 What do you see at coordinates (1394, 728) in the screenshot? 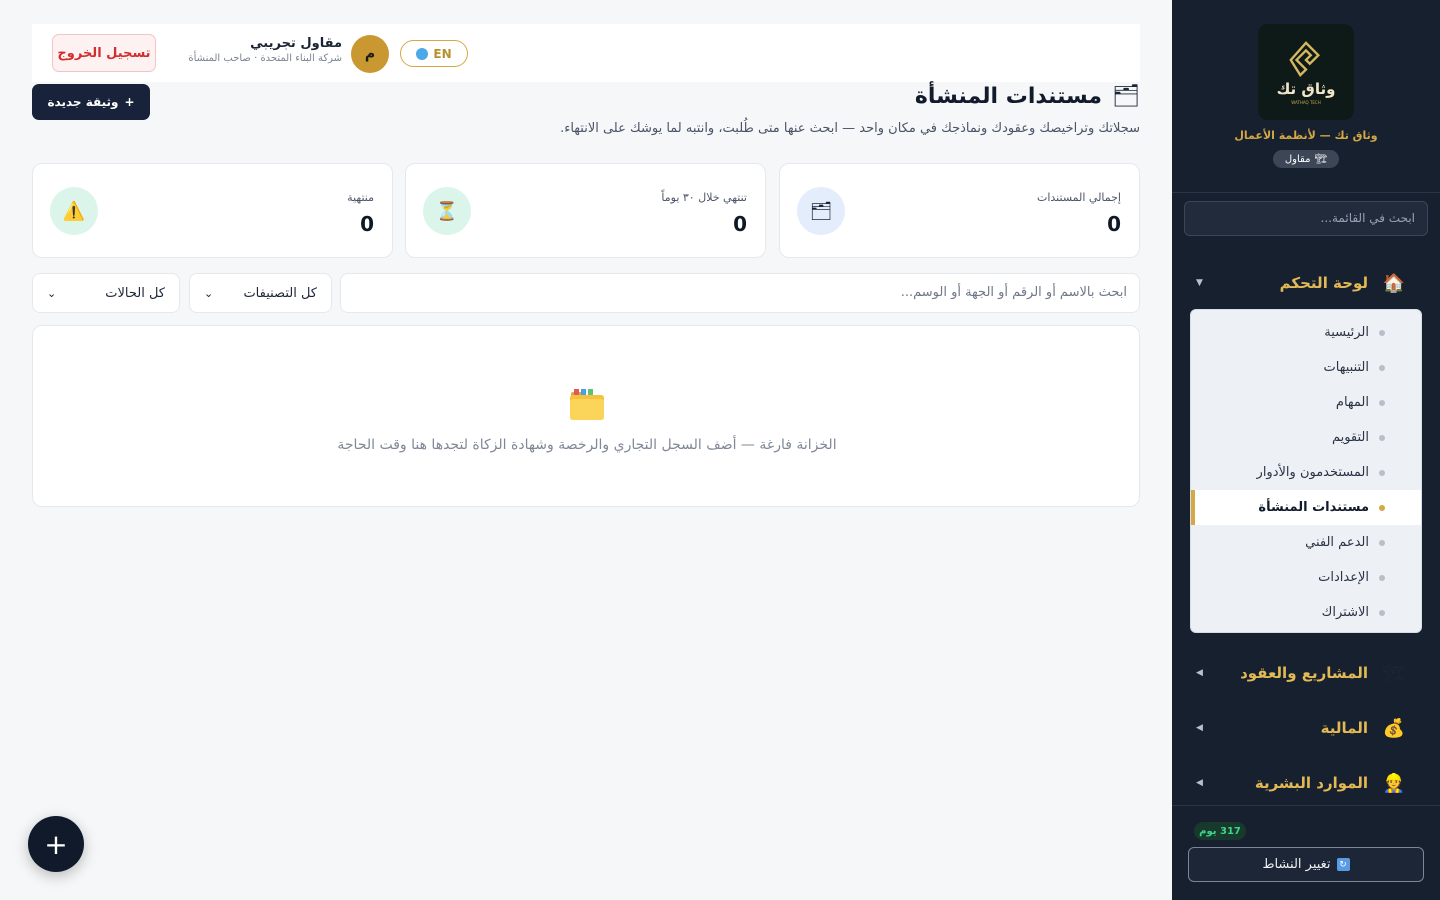
I see `money-bag-icon: 💰` at bounding box center [1394, 728].